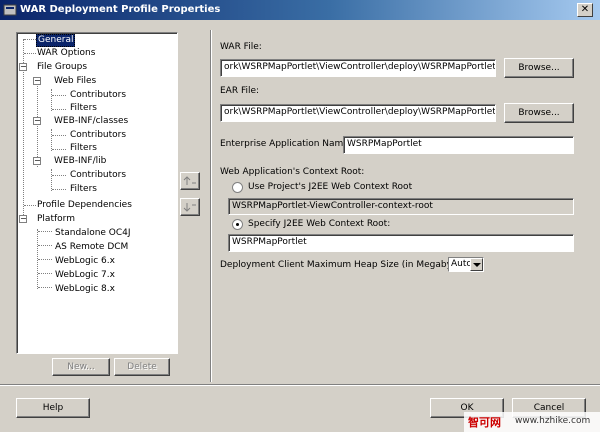  What do you see at coordinates (237, 224) in the screenshot?
I see `specify-root-radio` at bounding box center [237, 224].